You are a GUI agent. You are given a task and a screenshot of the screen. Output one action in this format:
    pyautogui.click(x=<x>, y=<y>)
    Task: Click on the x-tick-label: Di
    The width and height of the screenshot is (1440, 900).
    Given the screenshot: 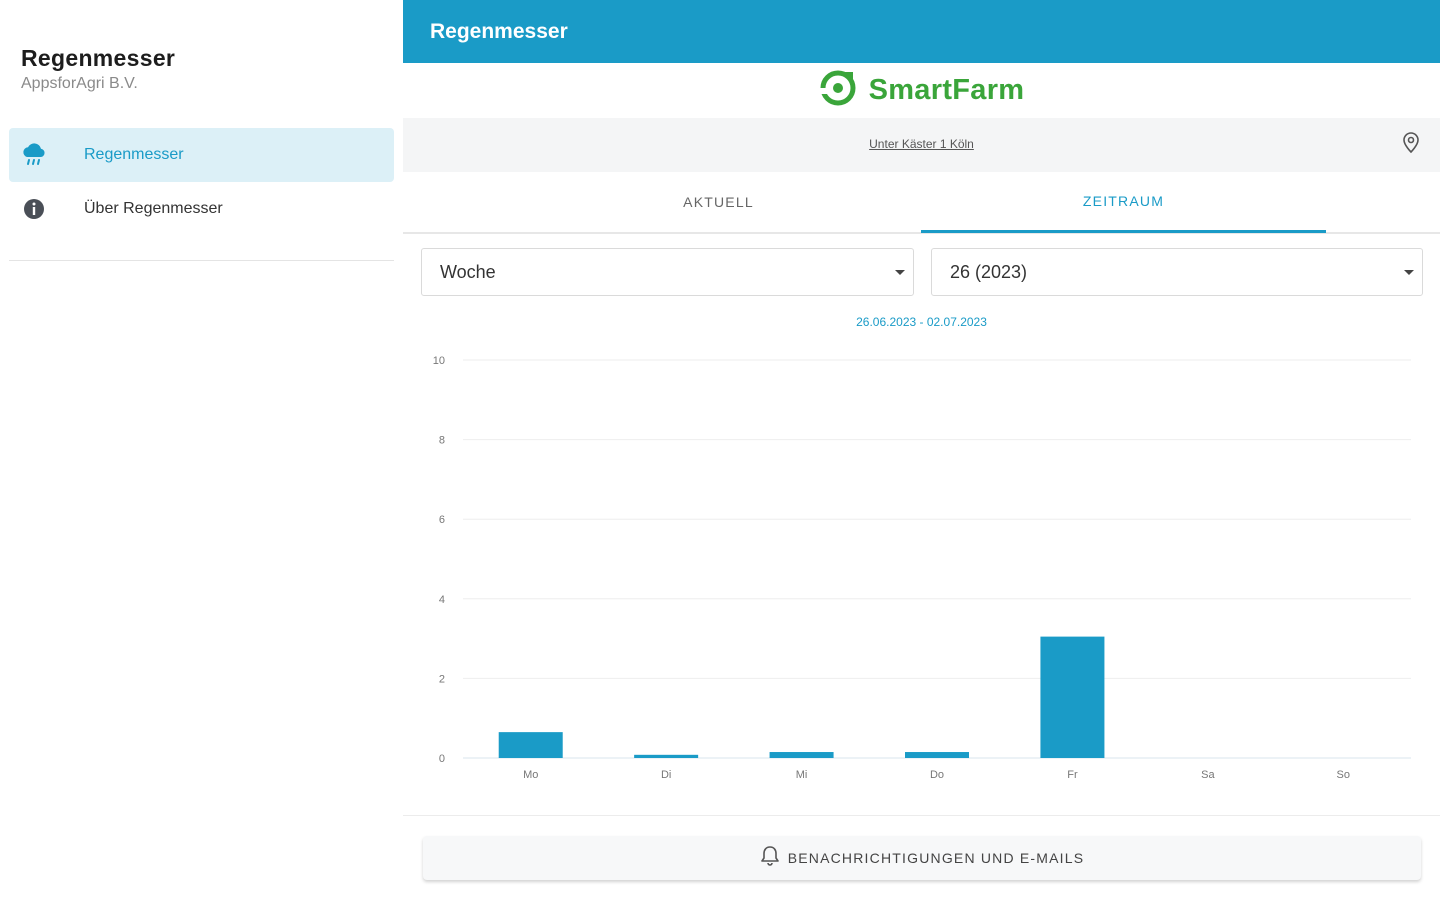 What is the action you would take?
    pyautogui.click(x=666, y=775)
    